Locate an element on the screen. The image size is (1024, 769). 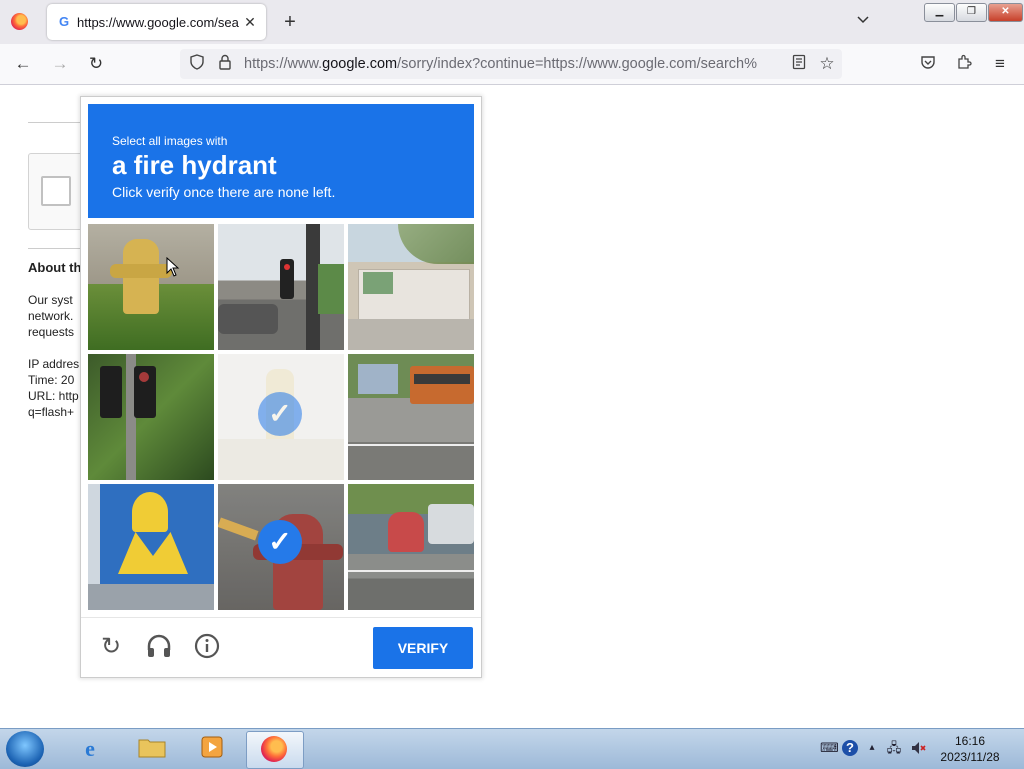
show-hidden-icons-icon: ▴ is located at coordinates (872, 748).